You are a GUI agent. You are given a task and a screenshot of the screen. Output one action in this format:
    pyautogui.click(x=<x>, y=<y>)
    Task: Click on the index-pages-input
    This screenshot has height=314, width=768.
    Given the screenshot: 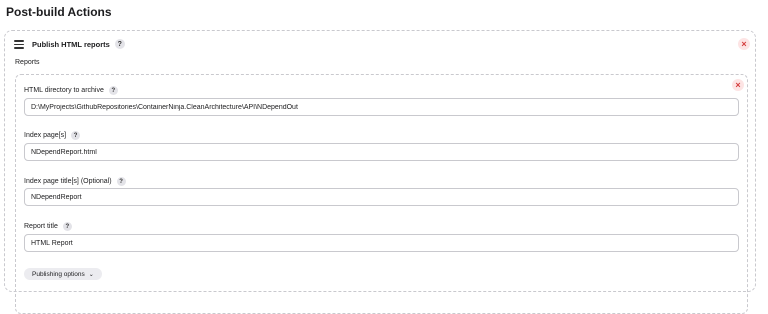 What is the action you would take?
    pyautogui.click(x=381, y=152)
    